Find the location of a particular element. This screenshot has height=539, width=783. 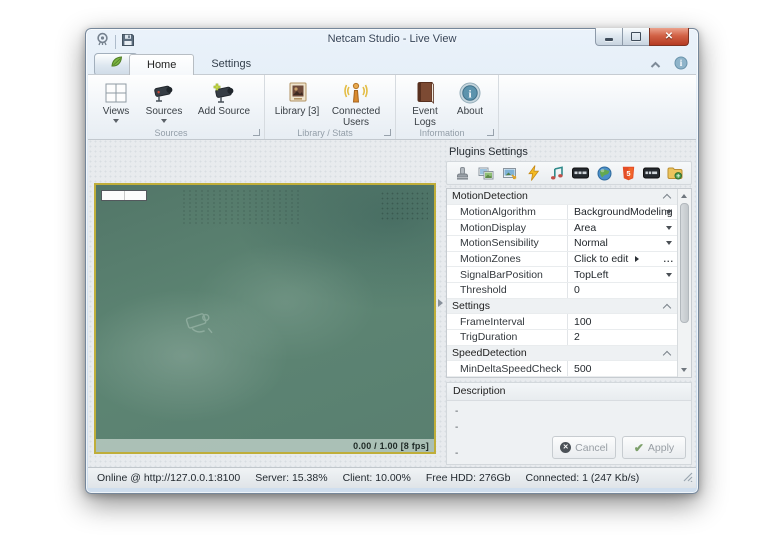

about-button: i About is located at coordinates (470, 98).